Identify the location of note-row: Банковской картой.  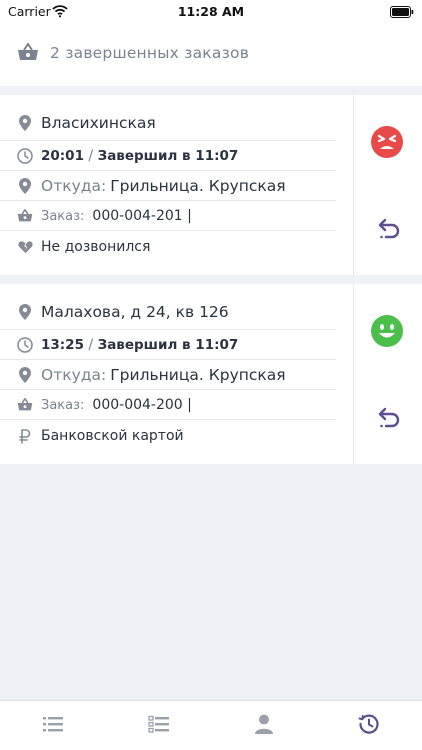
(168, 436).